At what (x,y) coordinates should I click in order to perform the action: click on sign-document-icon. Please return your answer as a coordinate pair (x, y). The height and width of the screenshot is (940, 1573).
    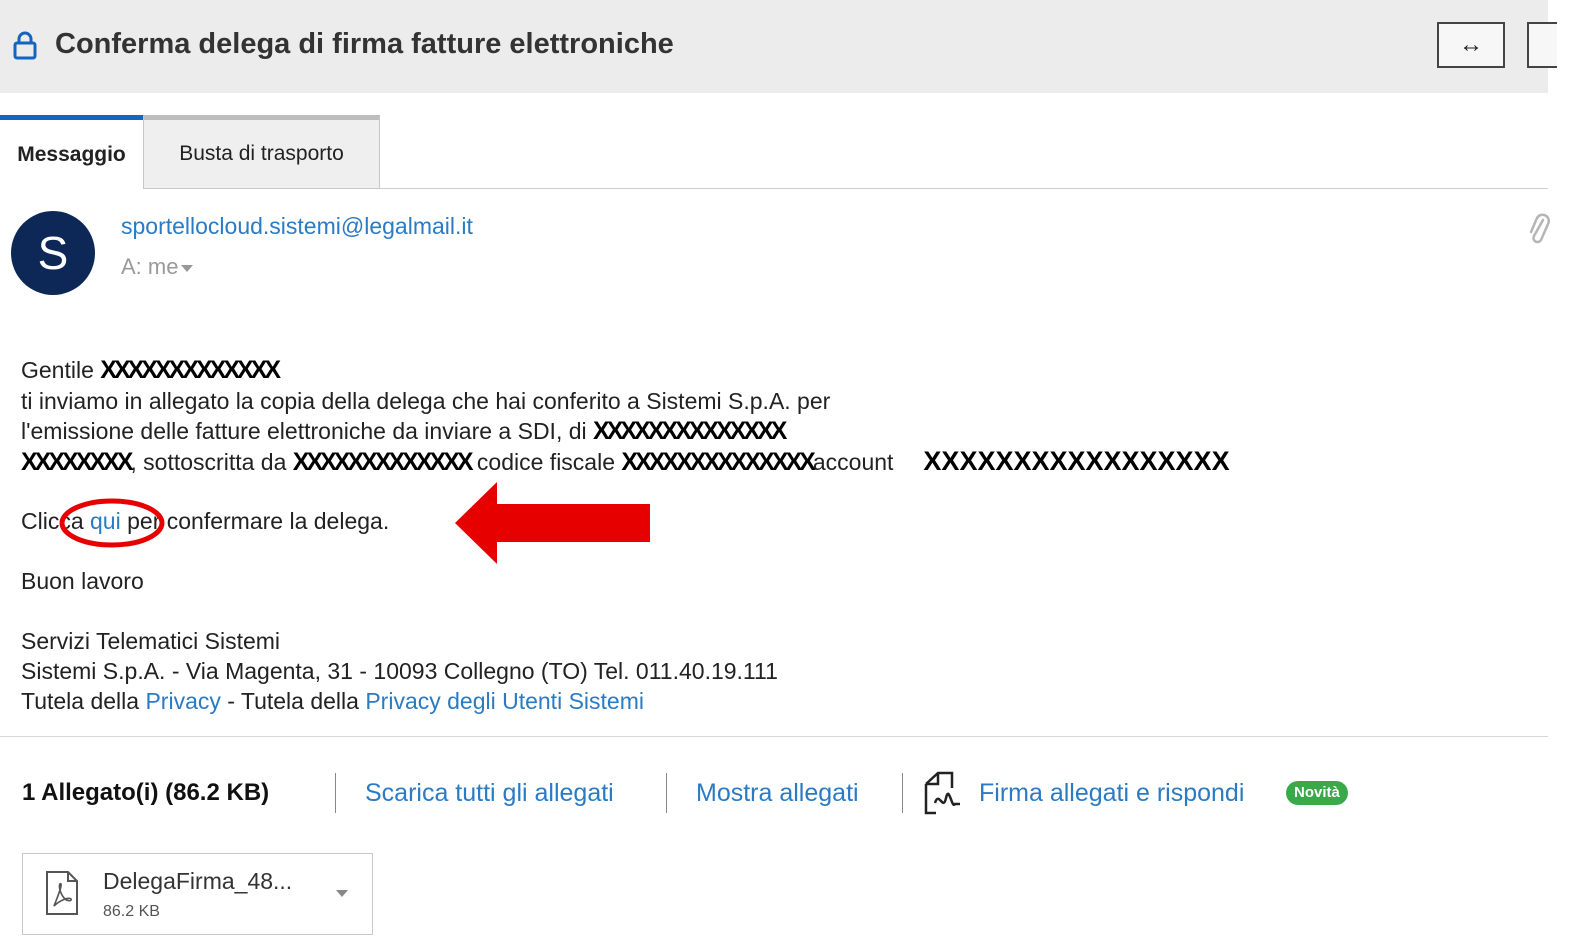
    Looking at the image, I should click on (942, 793).